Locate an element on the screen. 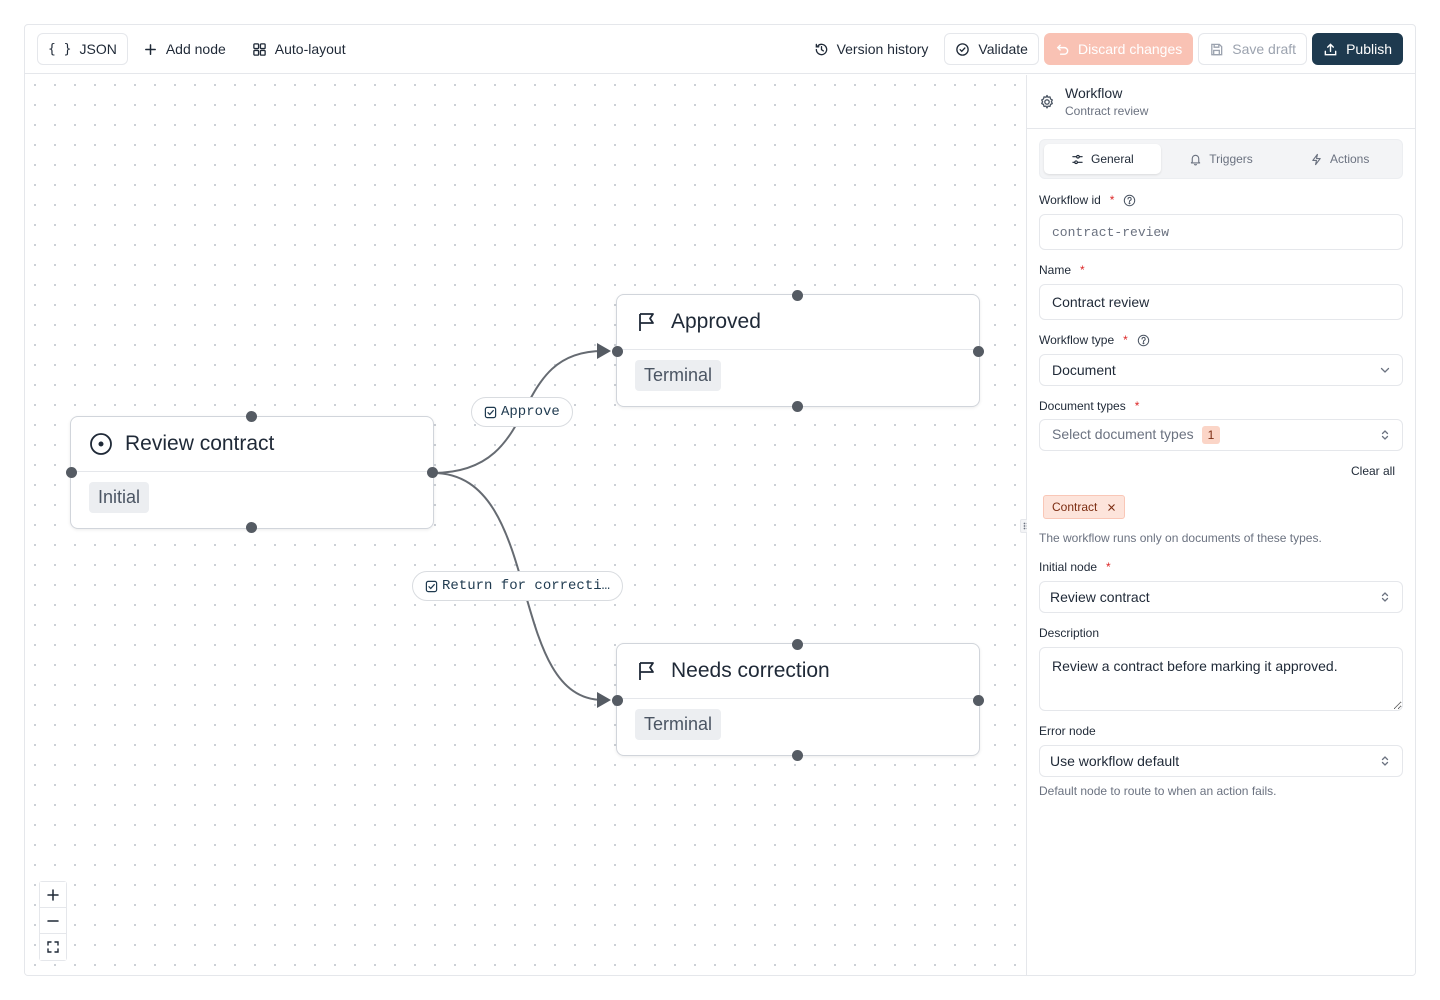 The image size is (1440, 1000). label-text: Error node is located at coordinates (1067, 731).